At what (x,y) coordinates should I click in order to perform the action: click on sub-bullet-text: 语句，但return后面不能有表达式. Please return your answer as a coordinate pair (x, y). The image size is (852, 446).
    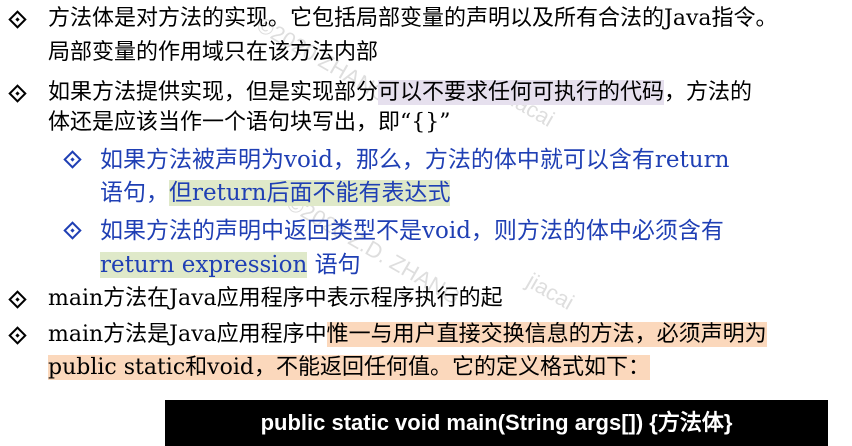
    Looking at the image, I should click on (275, 193).